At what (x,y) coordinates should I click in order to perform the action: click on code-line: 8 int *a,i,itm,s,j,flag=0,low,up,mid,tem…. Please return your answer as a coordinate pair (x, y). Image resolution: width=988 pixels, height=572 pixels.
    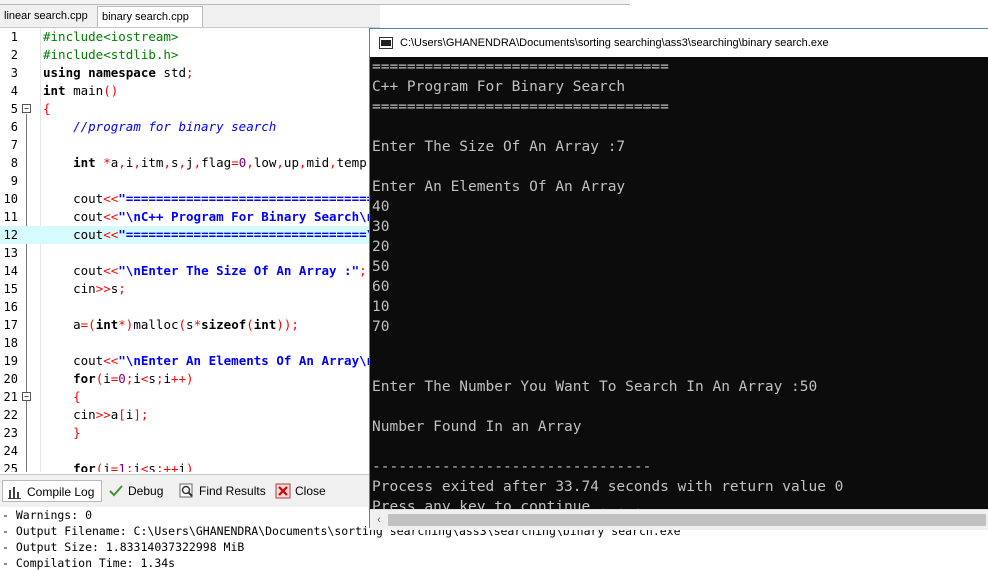
    Looking at the image, I should click on (190, 163).